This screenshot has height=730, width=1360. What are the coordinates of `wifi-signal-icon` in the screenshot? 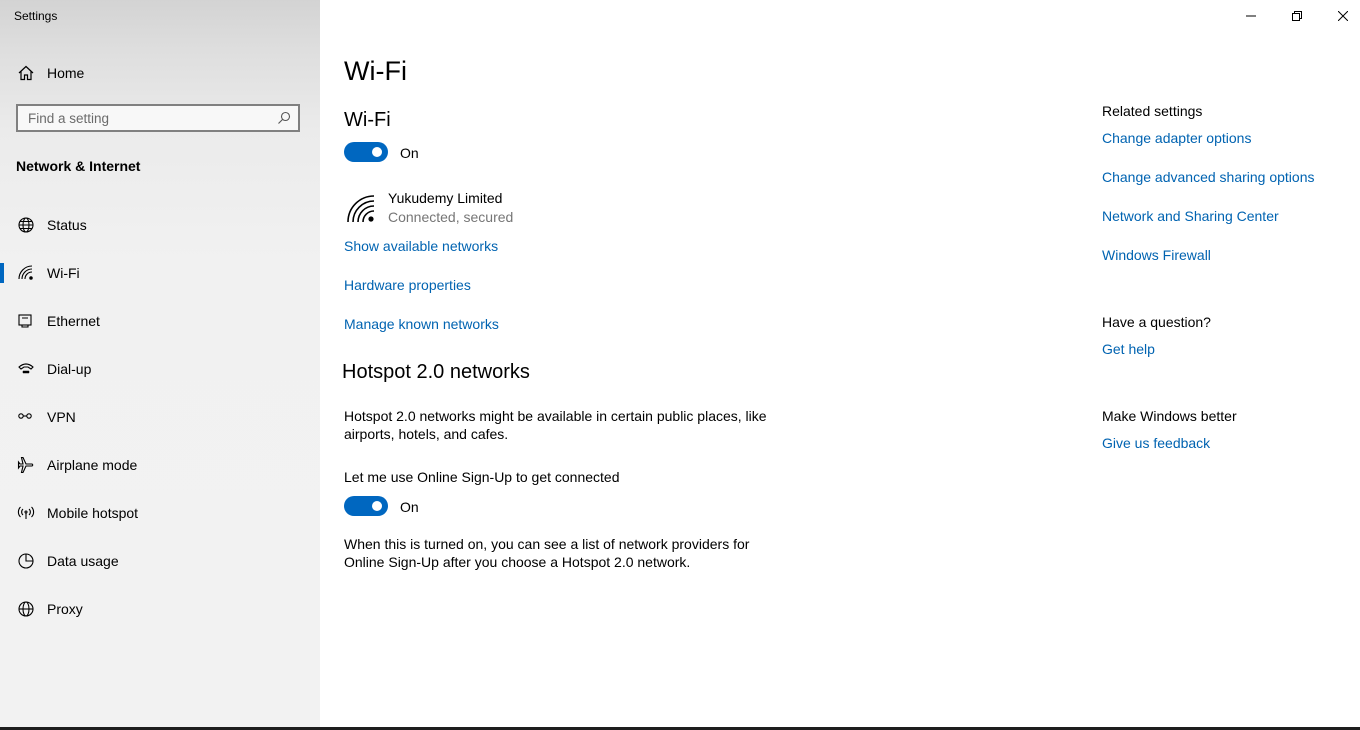 It's located at (361, 209).